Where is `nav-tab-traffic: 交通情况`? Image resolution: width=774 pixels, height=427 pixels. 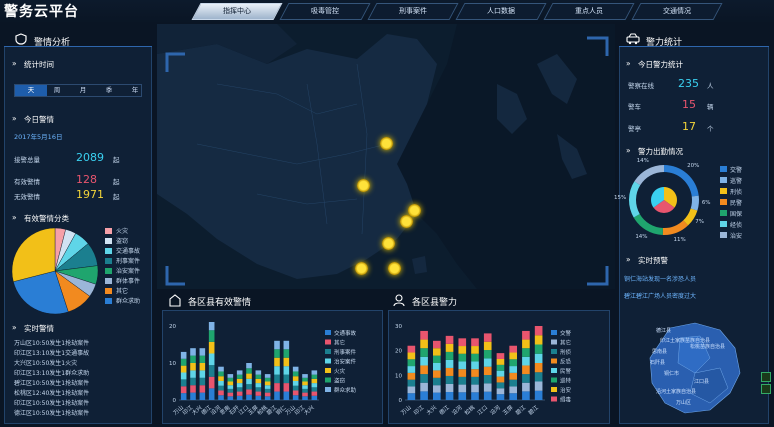 nav-tab-traffic: 交通情况 is located at coordinates (677, 11).